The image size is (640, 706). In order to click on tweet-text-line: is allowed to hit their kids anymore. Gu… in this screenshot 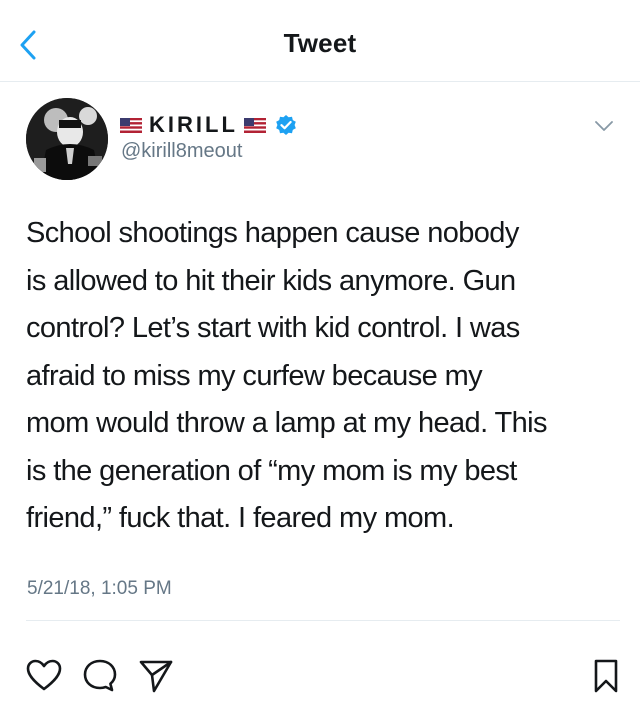, I will do `click(271, 280)`.